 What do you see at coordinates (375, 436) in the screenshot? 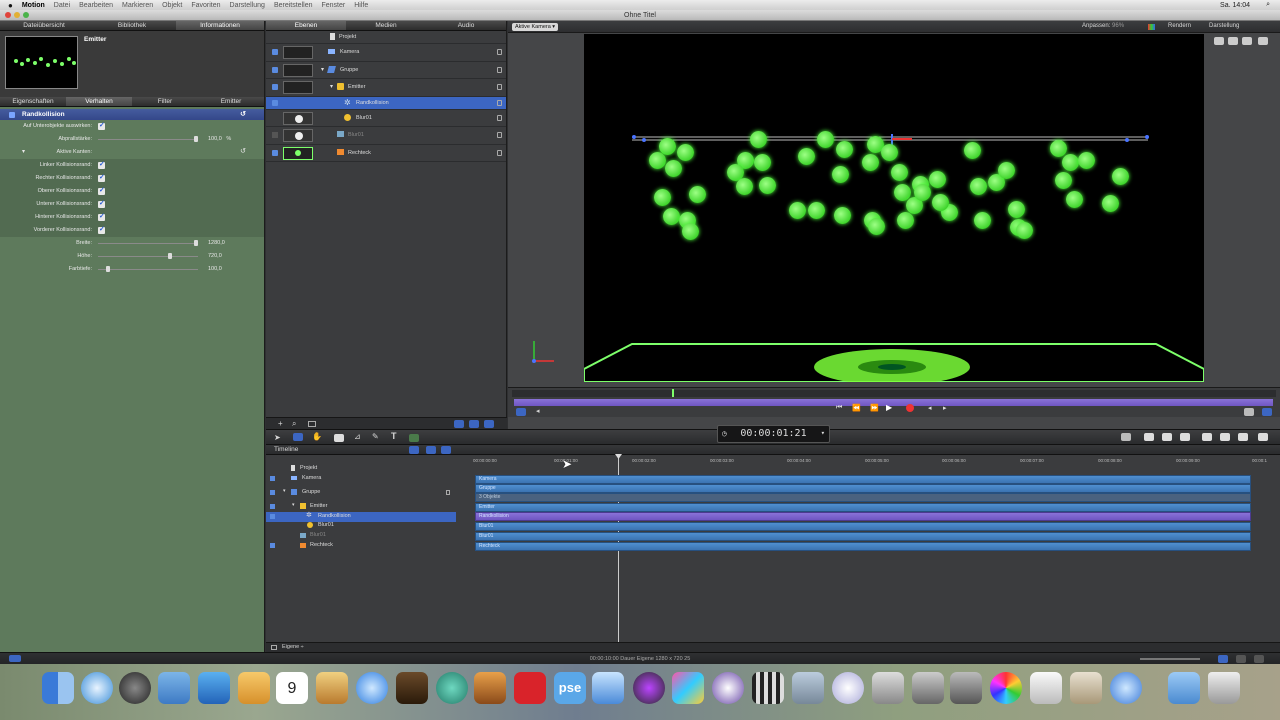
I see `pen-tool-icon: ✎` at bounding box center [375, 436].